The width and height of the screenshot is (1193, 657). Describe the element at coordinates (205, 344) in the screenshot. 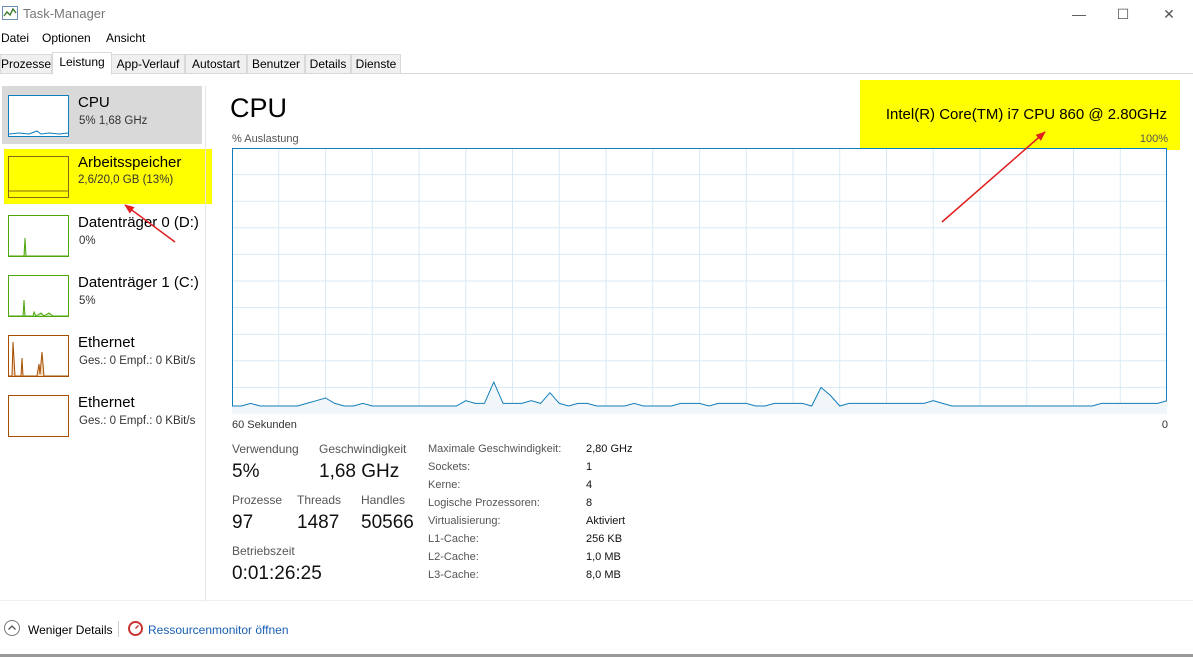

I see `sidebar-divider` at that location.